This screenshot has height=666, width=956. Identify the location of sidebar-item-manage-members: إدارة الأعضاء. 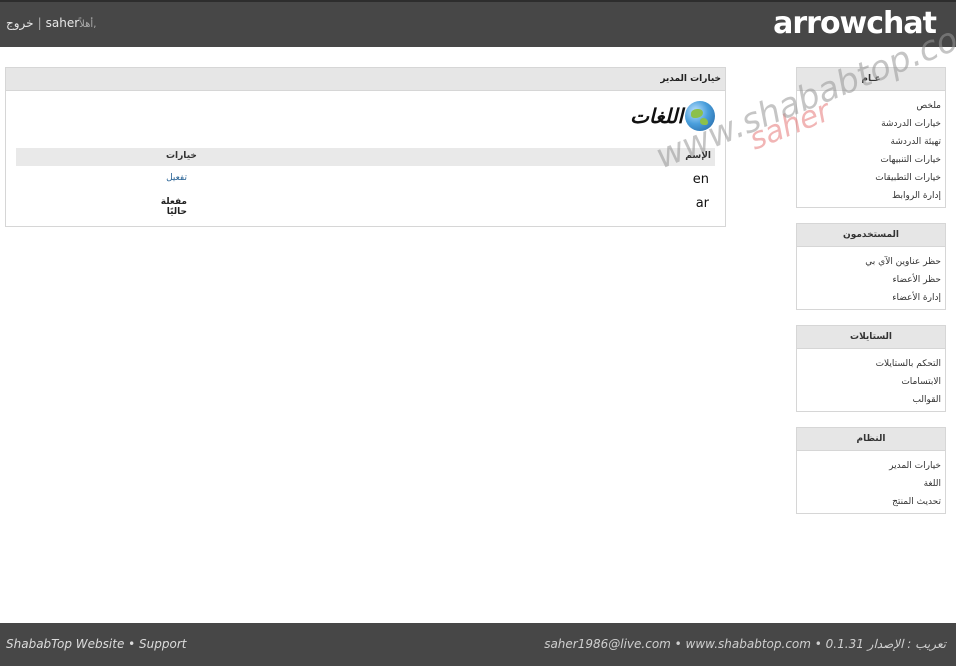
(871, 298).